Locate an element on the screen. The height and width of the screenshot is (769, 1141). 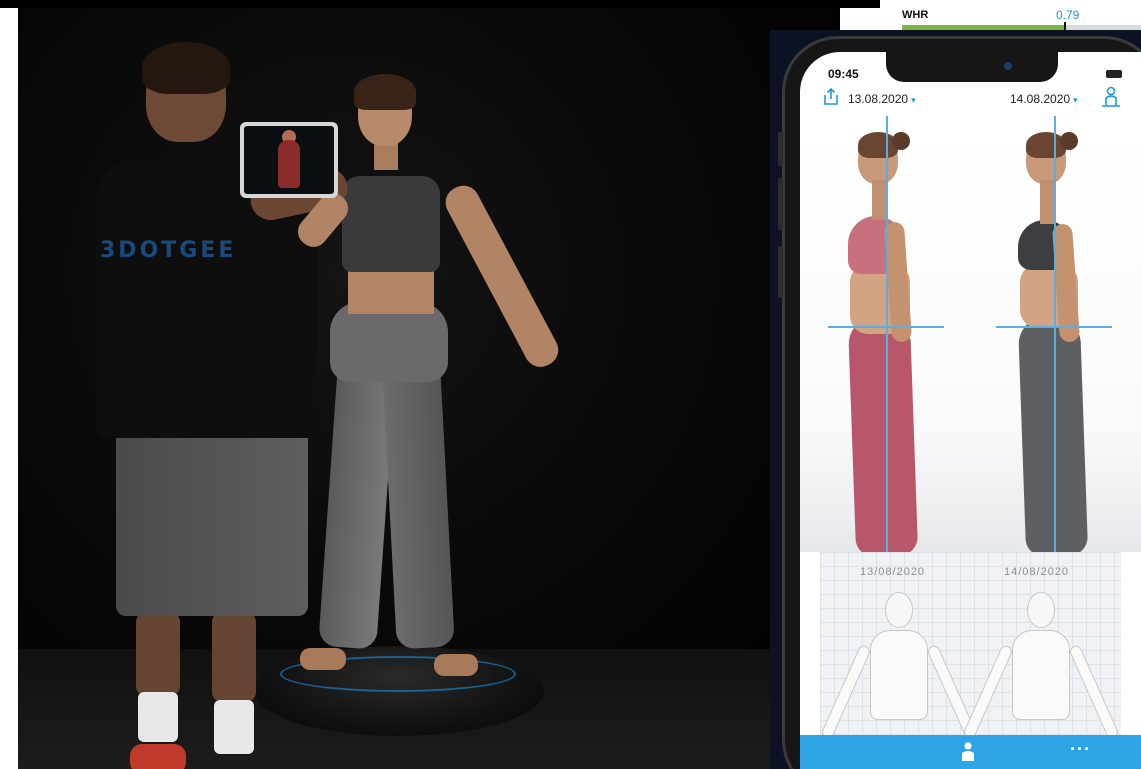
mesh-comparison-panel: 13/08/2020 14/08/2020 is located at coordinates (970, 647).